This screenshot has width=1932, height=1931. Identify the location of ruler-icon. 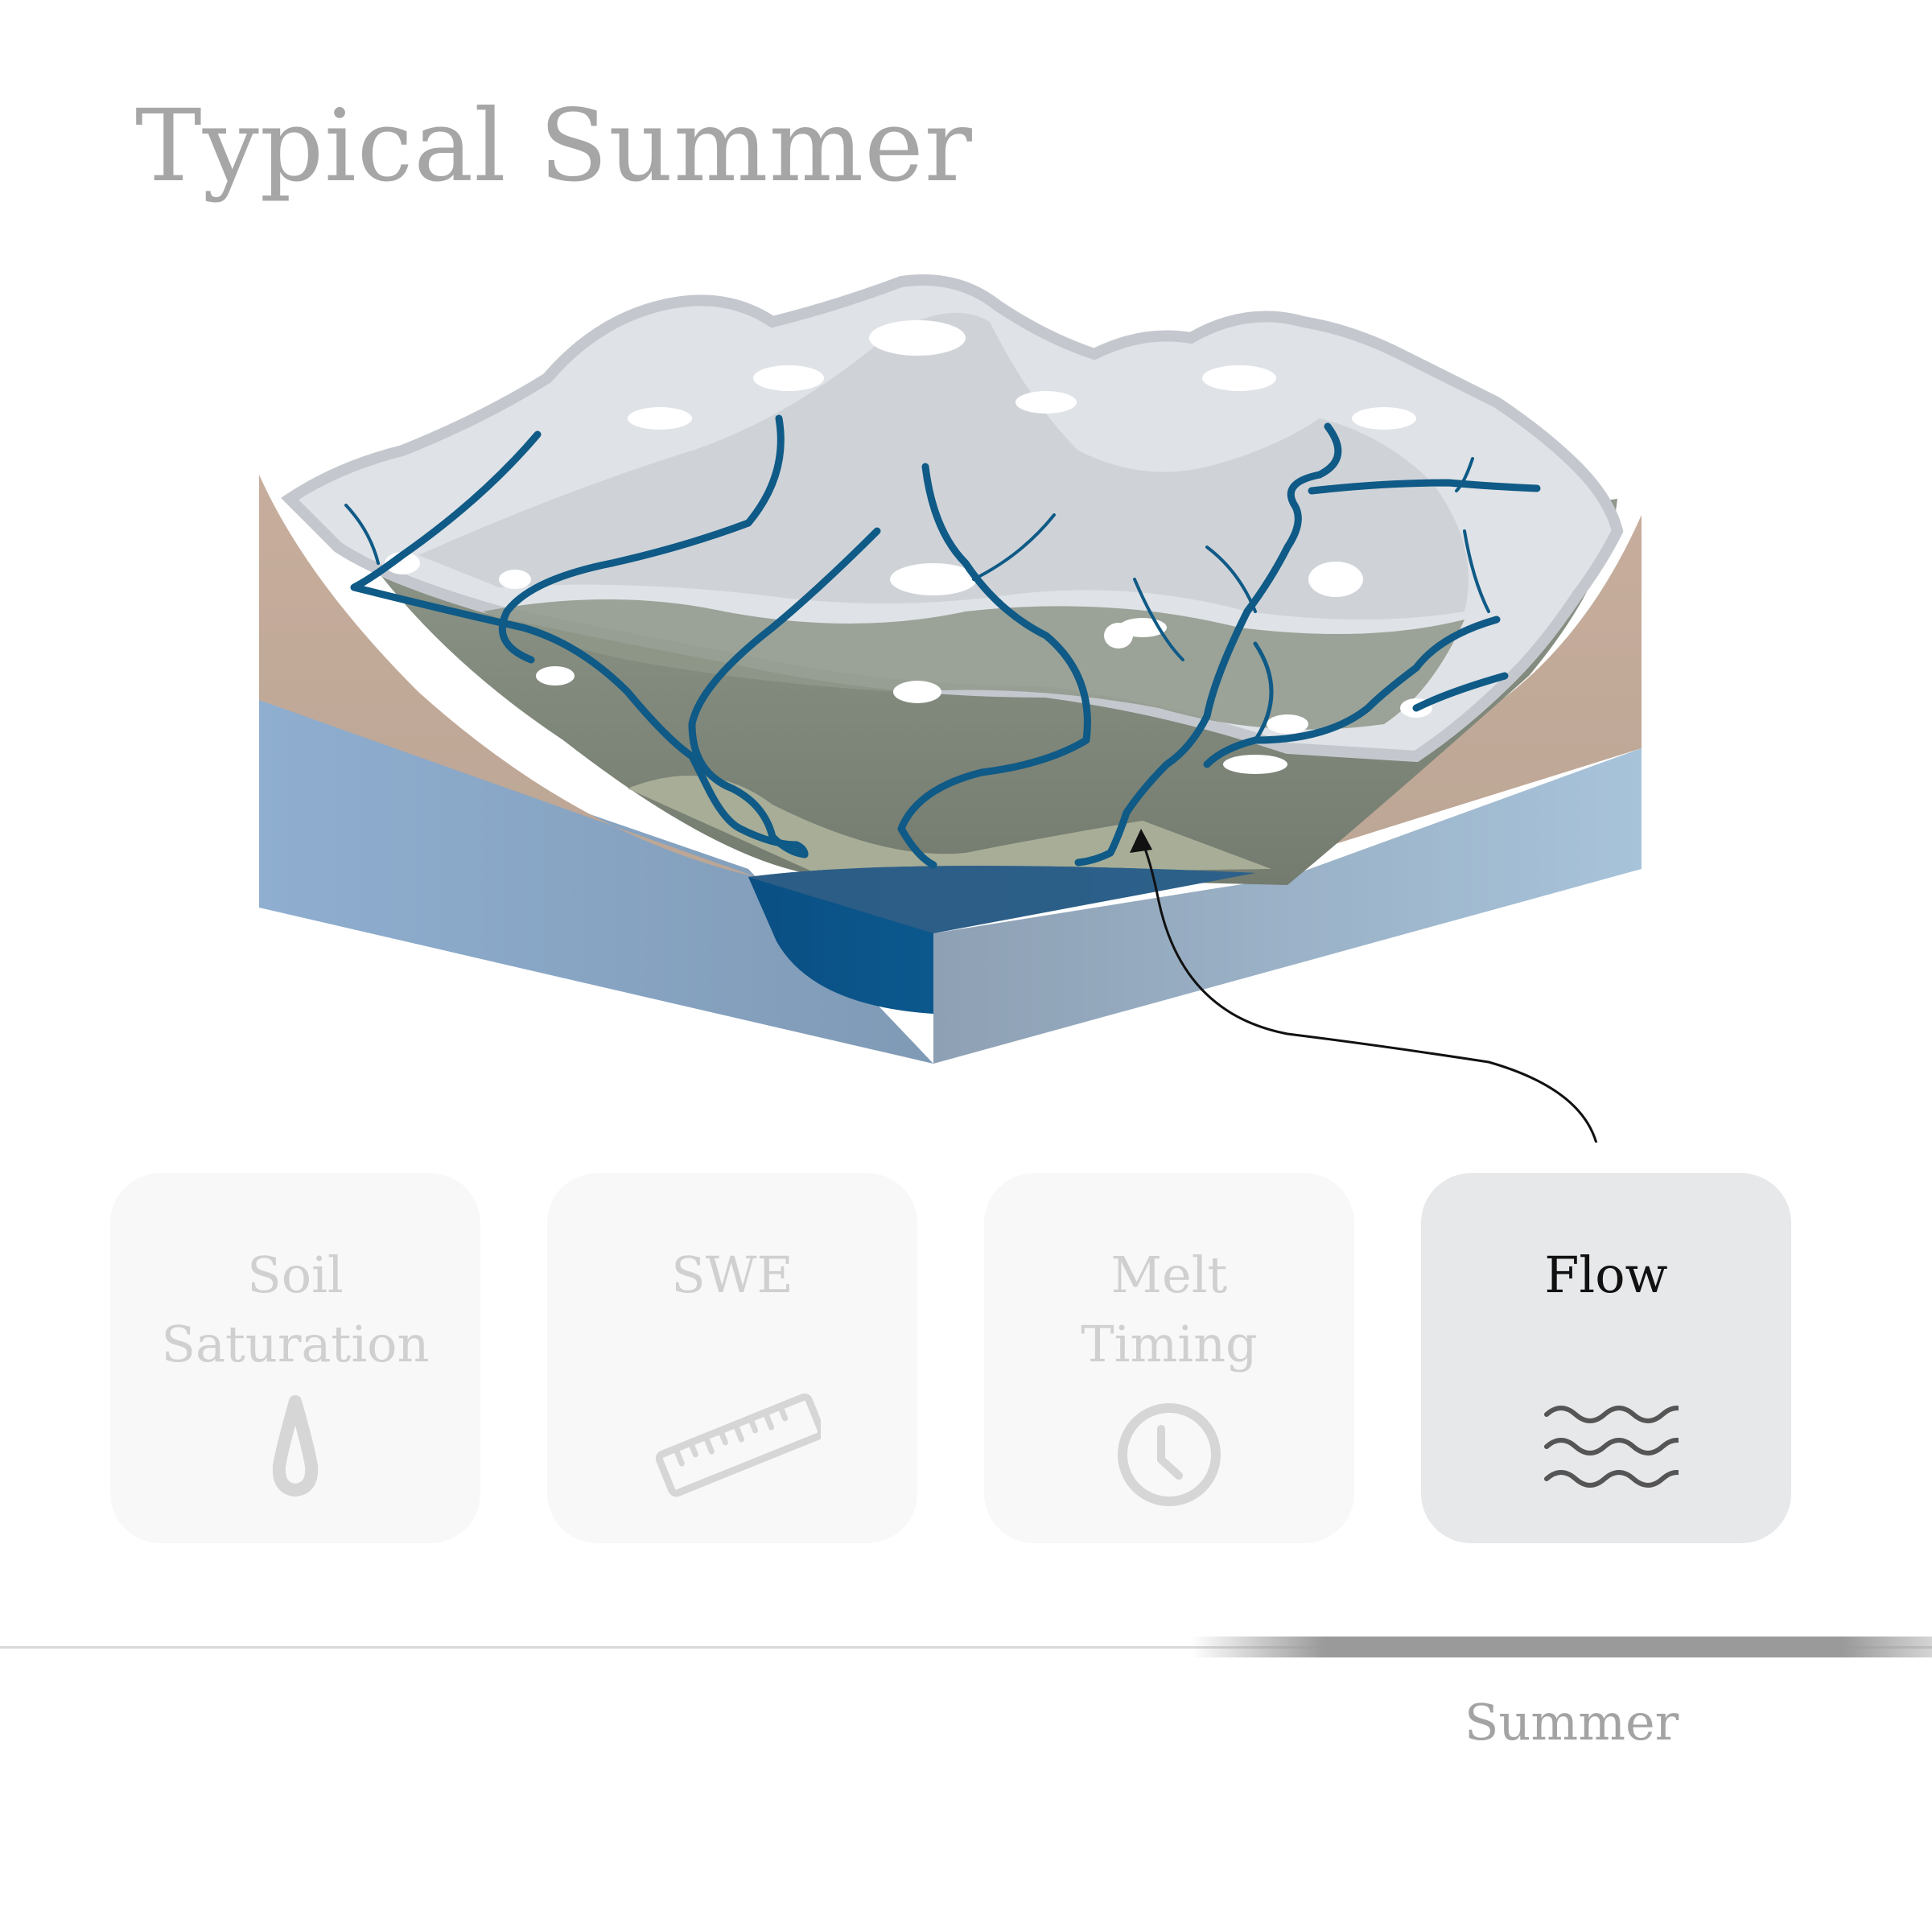
(738, 1445).